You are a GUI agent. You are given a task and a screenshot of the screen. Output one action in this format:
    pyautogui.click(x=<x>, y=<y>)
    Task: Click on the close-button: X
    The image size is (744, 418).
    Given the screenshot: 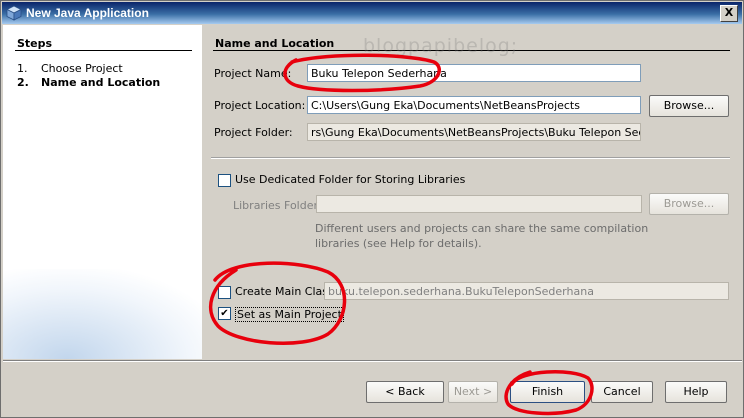 What is the action you would take?
    pyautogui.click(x=729, y=13)
    